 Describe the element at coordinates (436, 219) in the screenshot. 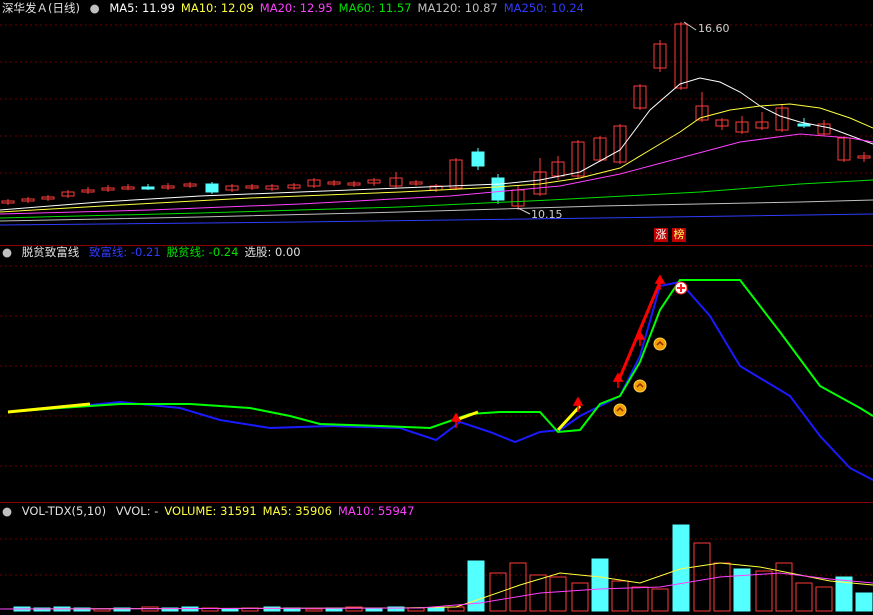

I see `ma250-line` at that location.